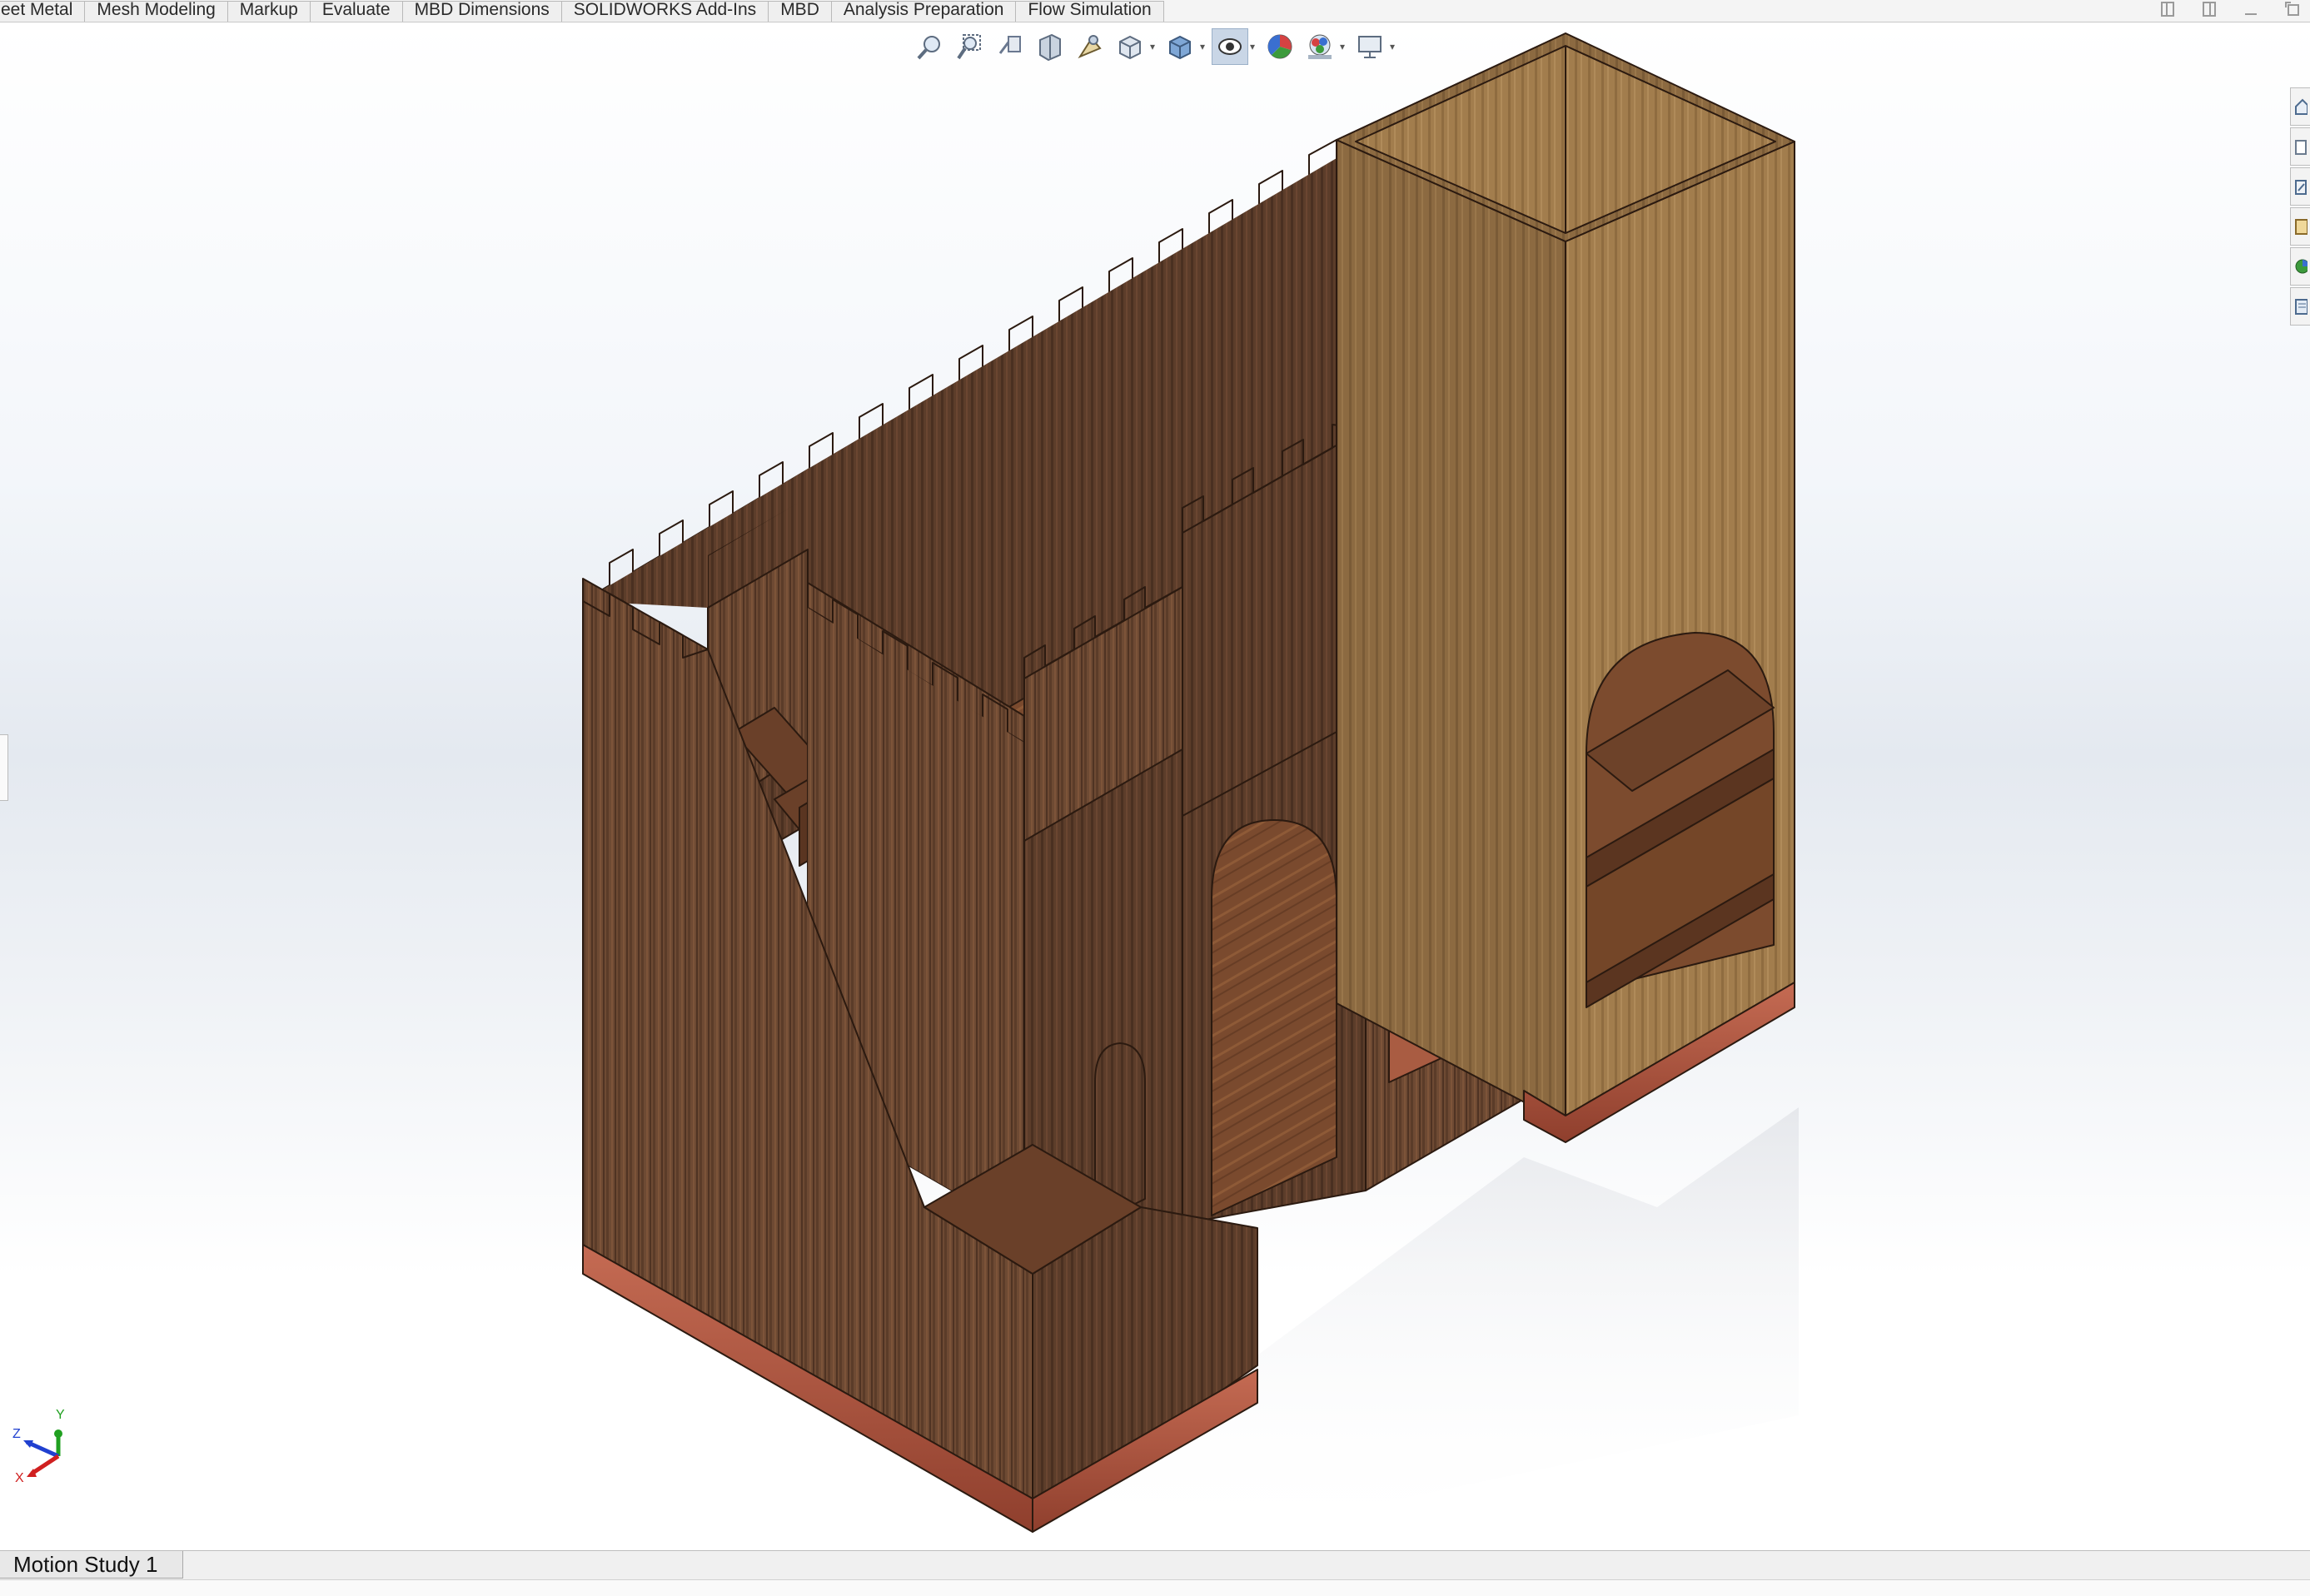  I want to click on minimize-icon, so click(2251, 9).